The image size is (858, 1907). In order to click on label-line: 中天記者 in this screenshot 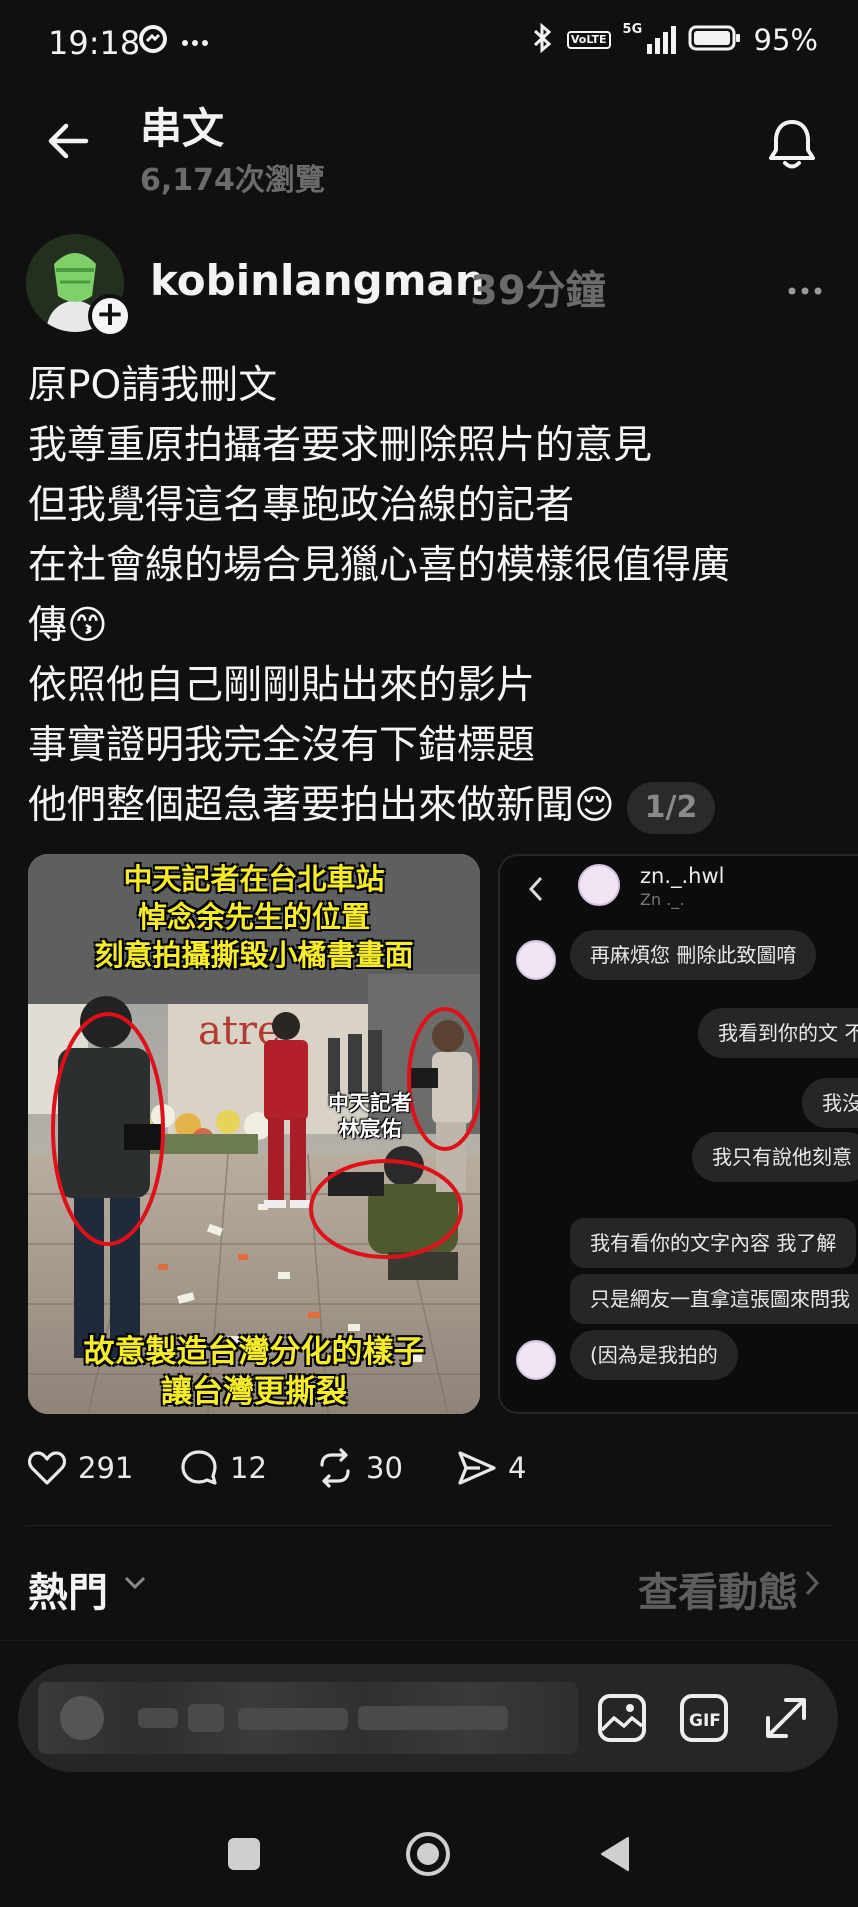, I will do `click(370, 1103)`.